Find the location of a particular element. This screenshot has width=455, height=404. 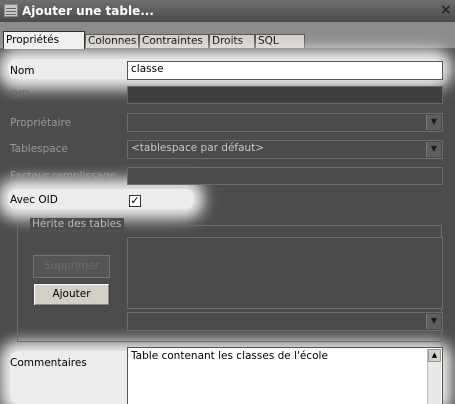

inherited-tables-list is located at coordinates (285, 273).